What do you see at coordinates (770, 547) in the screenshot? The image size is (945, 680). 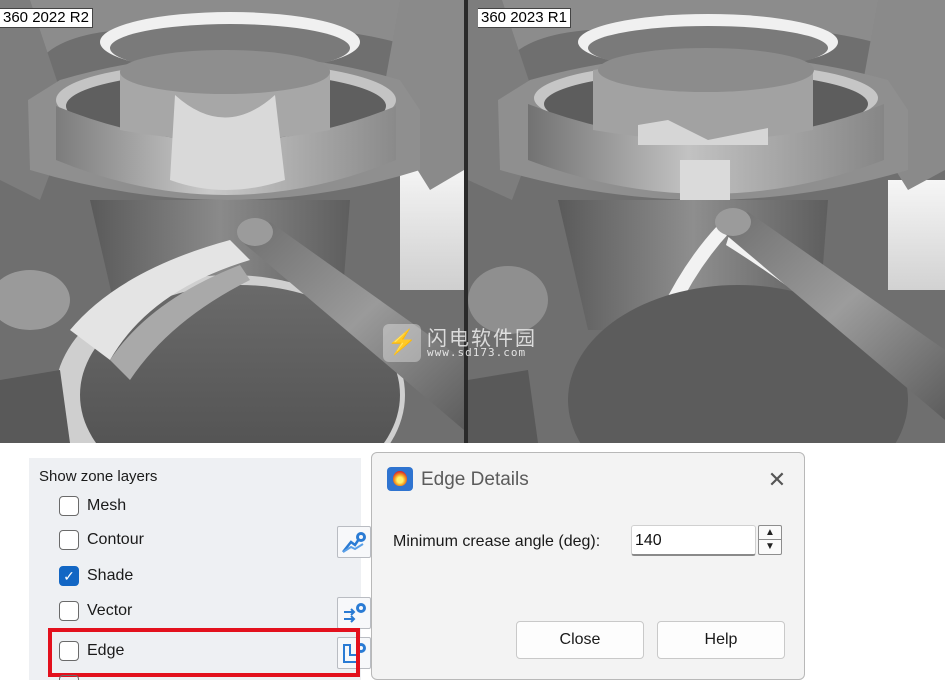 I see `spin-down-icon: ▼` at bounding box center [770, 547].